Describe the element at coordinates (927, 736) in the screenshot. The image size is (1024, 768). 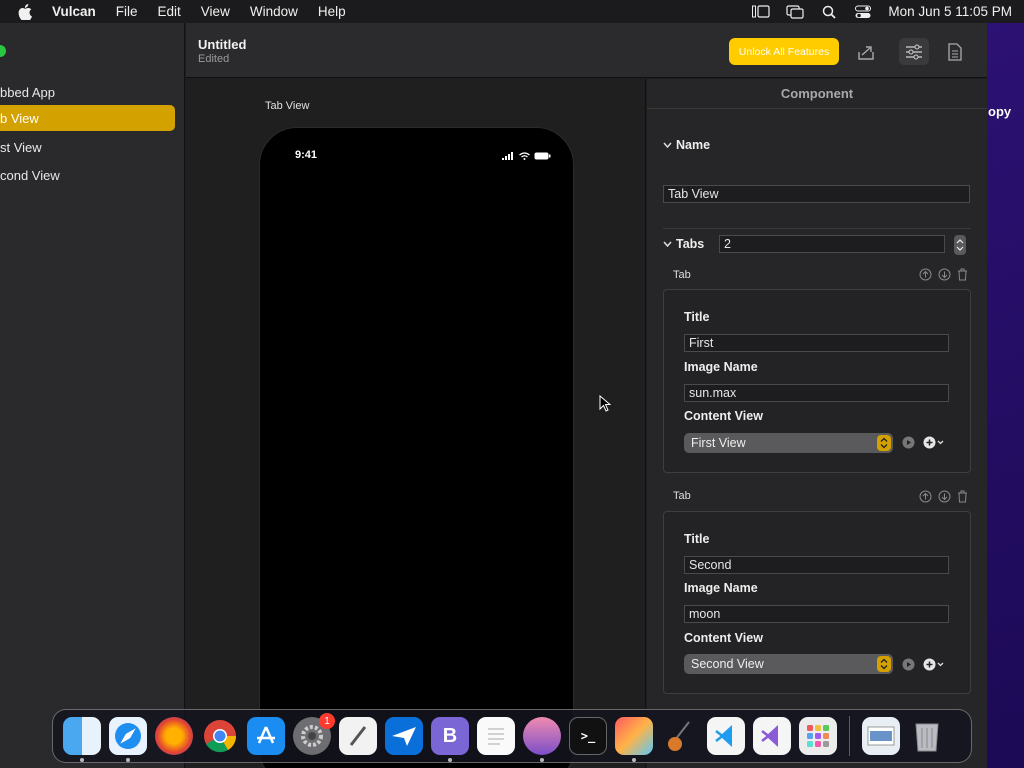
I see `trash-can-icon` at that location.